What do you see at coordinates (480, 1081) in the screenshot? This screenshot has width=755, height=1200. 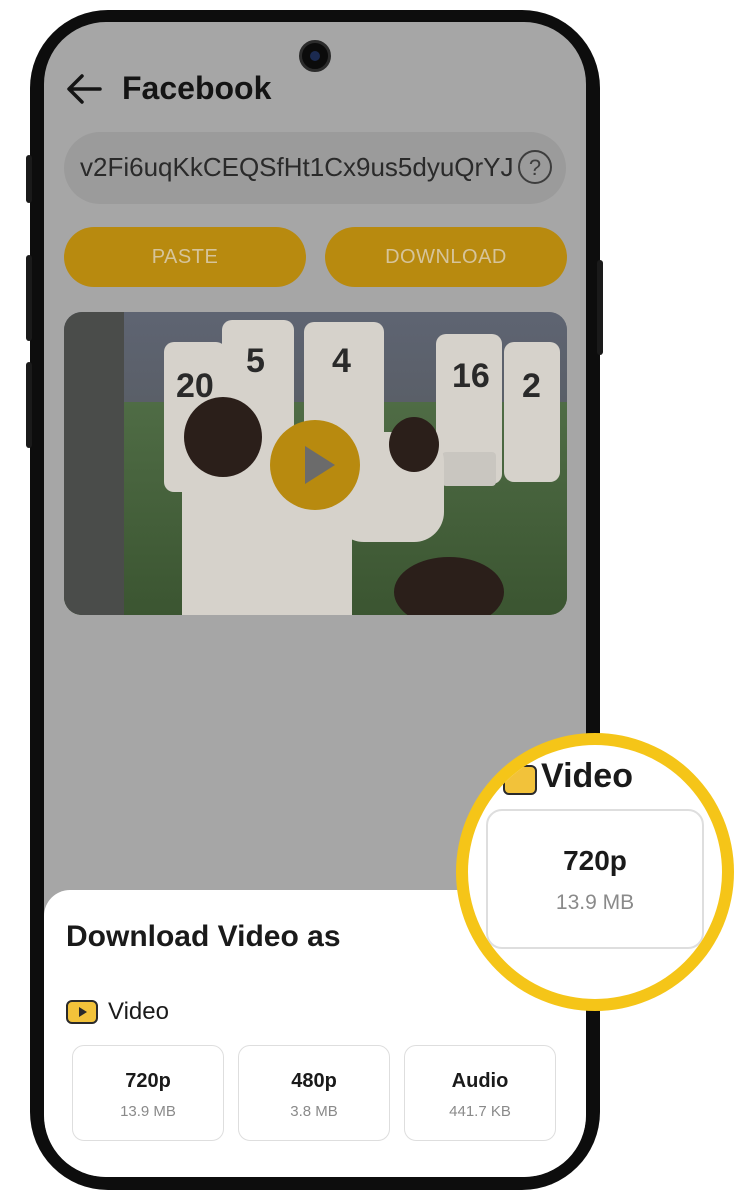 I see `option-quality: Audio` at bounding box center [480, 1081].